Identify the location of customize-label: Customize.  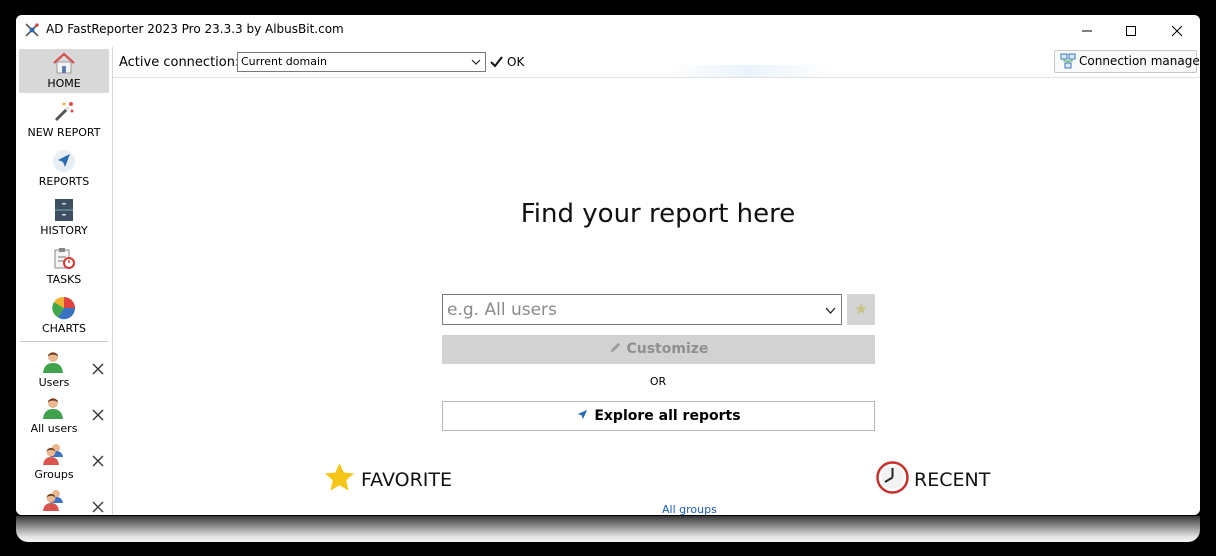
(667, 349).